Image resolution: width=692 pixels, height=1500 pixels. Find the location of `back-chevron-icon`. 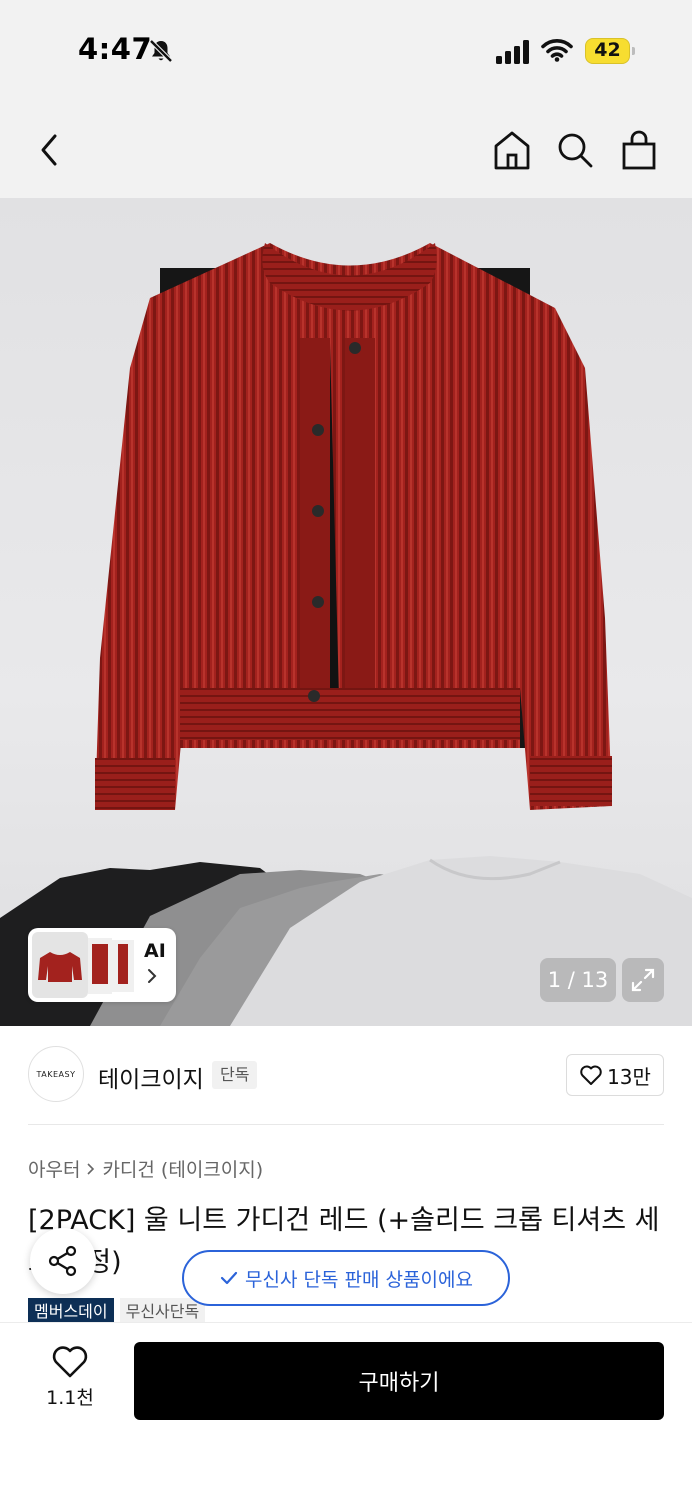

back-chevron-icon is located at coordinates (49, 150).